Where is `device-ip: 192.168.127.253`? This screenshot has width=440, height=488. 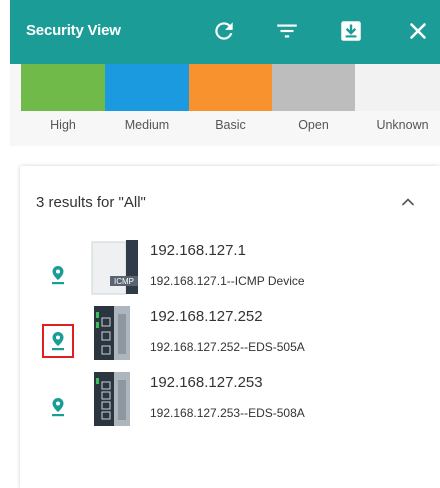 device-ip: 192.168.127.253 is located at coordinates (206, 382).